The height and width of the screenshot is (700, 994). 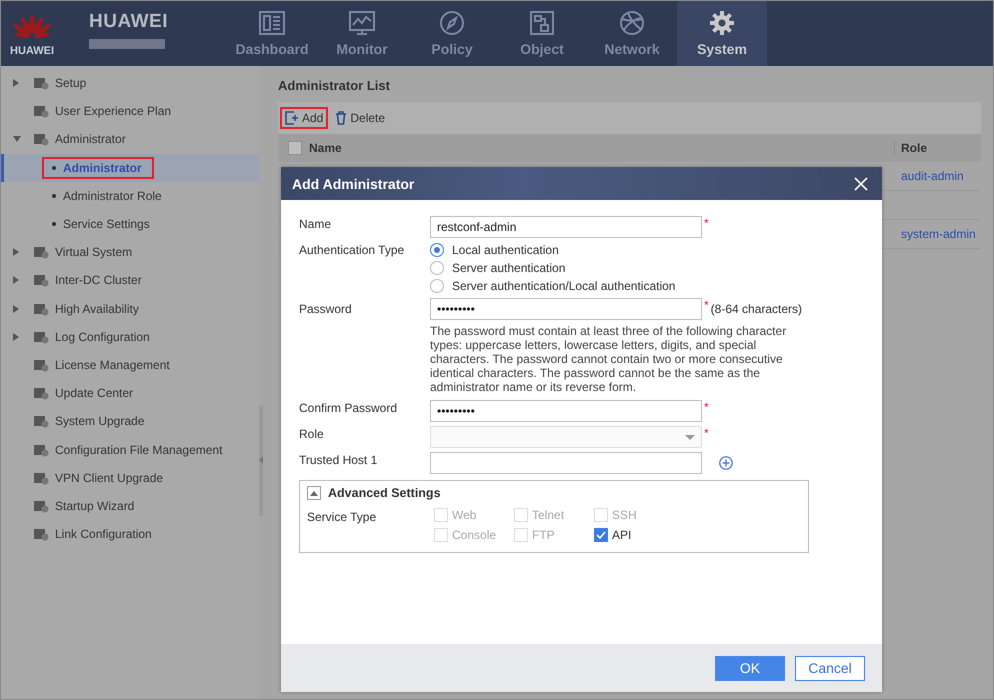 I want to click on sidebar-item: Setup, so click(x=130, y=83).